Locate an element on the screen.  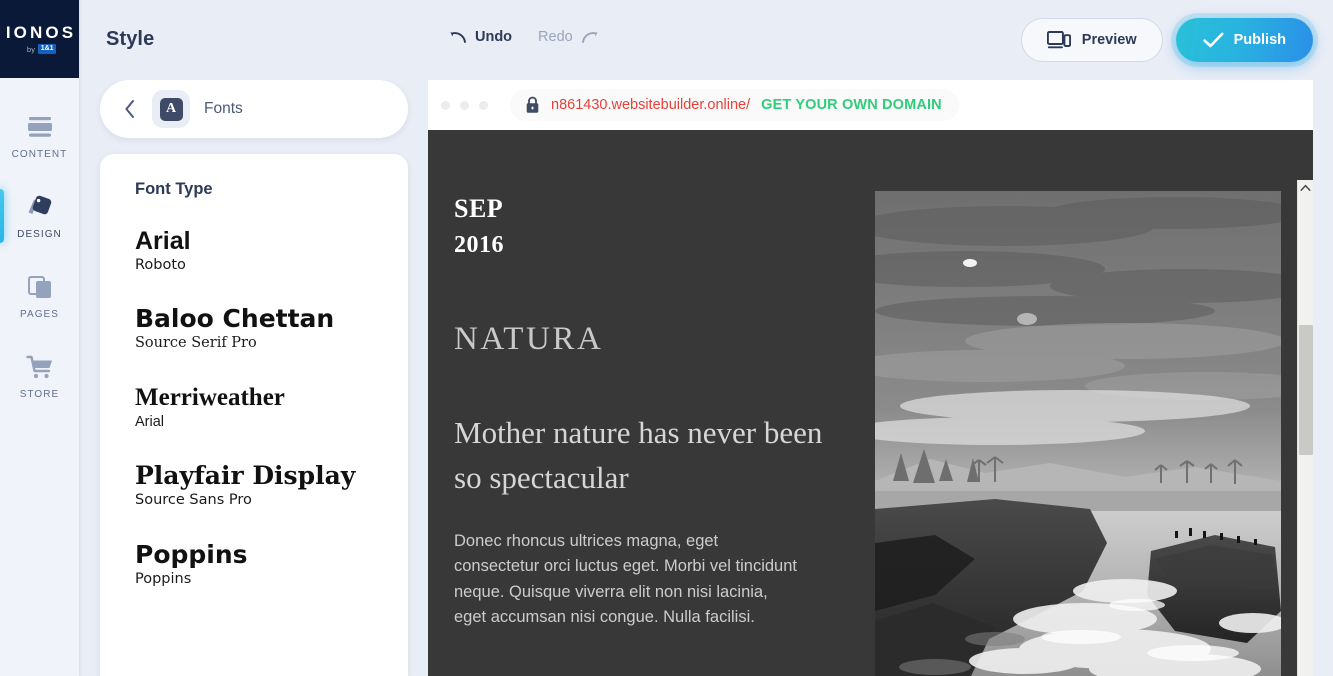
fonts-panel-header: A Fonts is located at coordinates (254, 109).